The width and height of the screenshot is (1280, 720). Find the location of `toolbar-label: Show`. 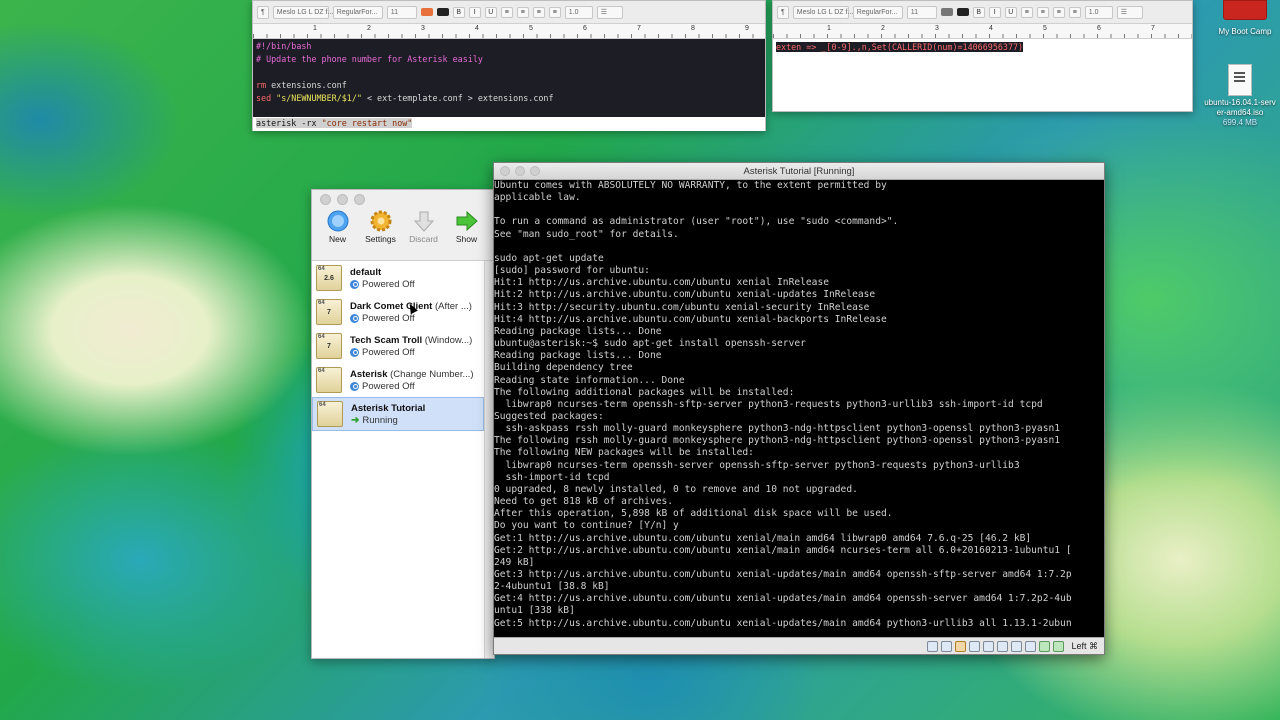

toolbar-label: Show is located at coordinates (466, 239).